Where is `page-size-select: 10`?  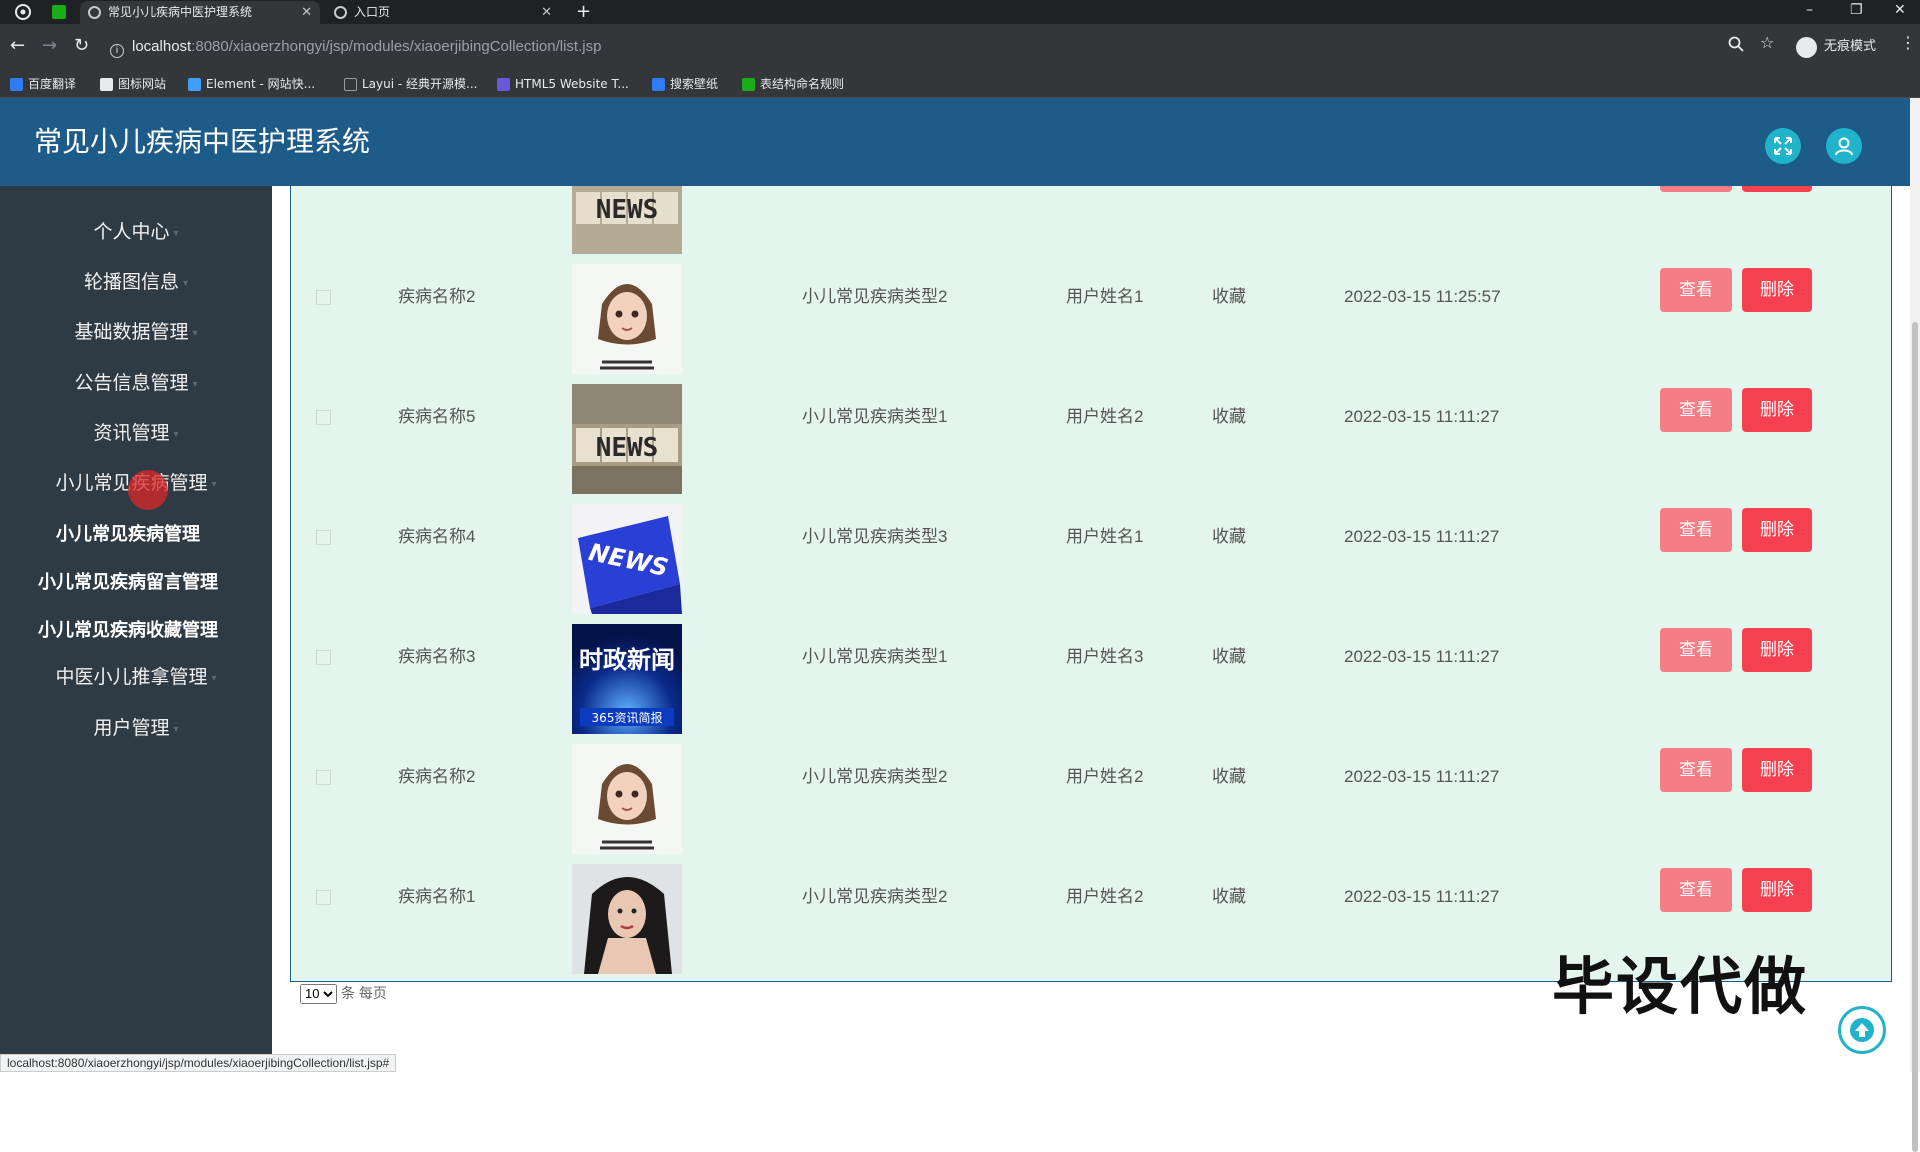 page-size-select: 10 is located at coordinates (318, 993).